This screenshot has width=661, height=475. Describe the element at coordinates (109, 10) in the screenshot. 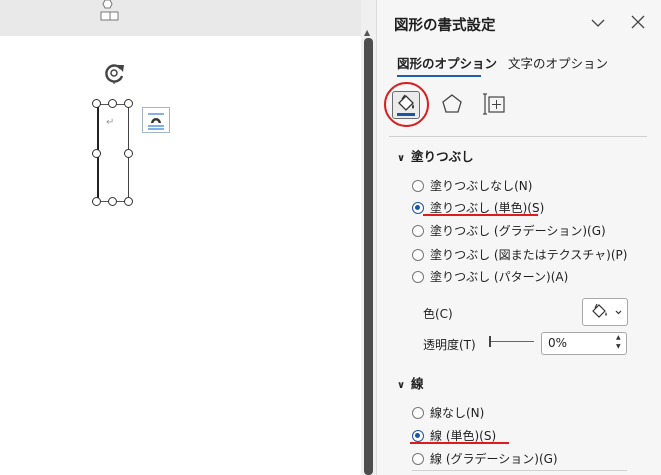

I see `shape-marker-icon` at that location.